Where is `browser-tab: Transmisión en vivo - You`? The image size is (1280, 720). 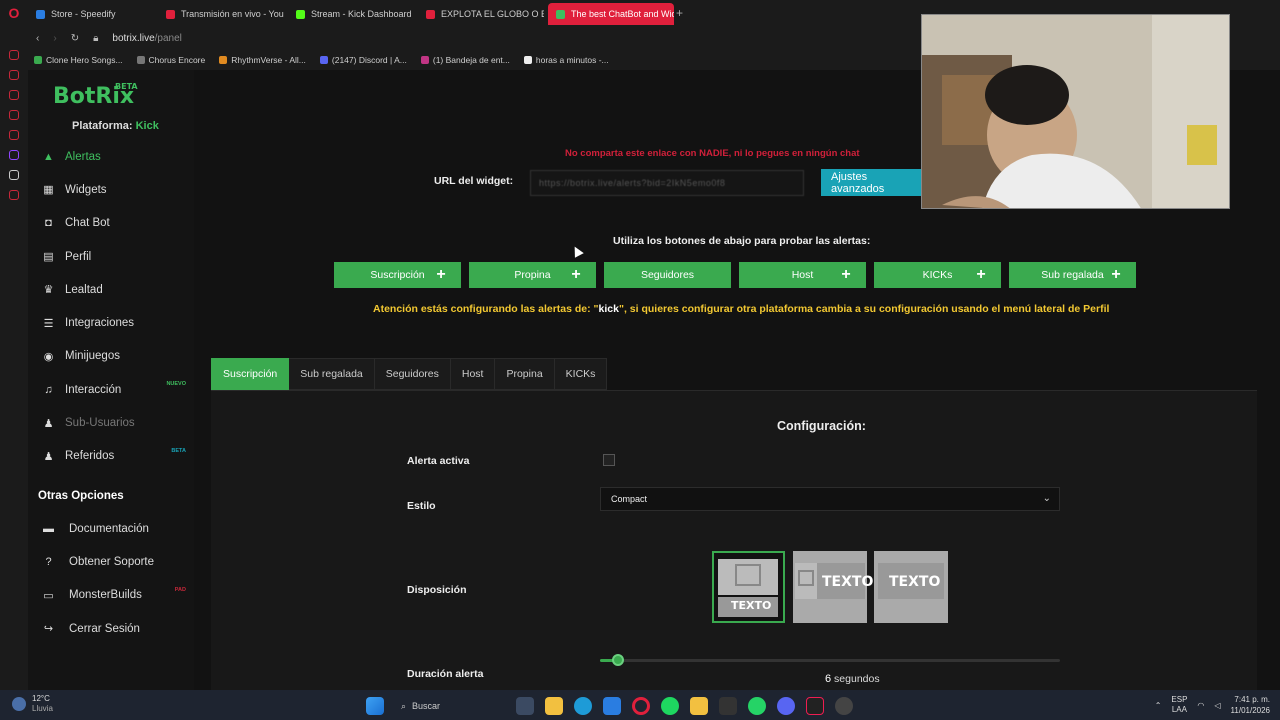
browser-tab: Transmisión en vivo - You is located at coordinates (221, 14).